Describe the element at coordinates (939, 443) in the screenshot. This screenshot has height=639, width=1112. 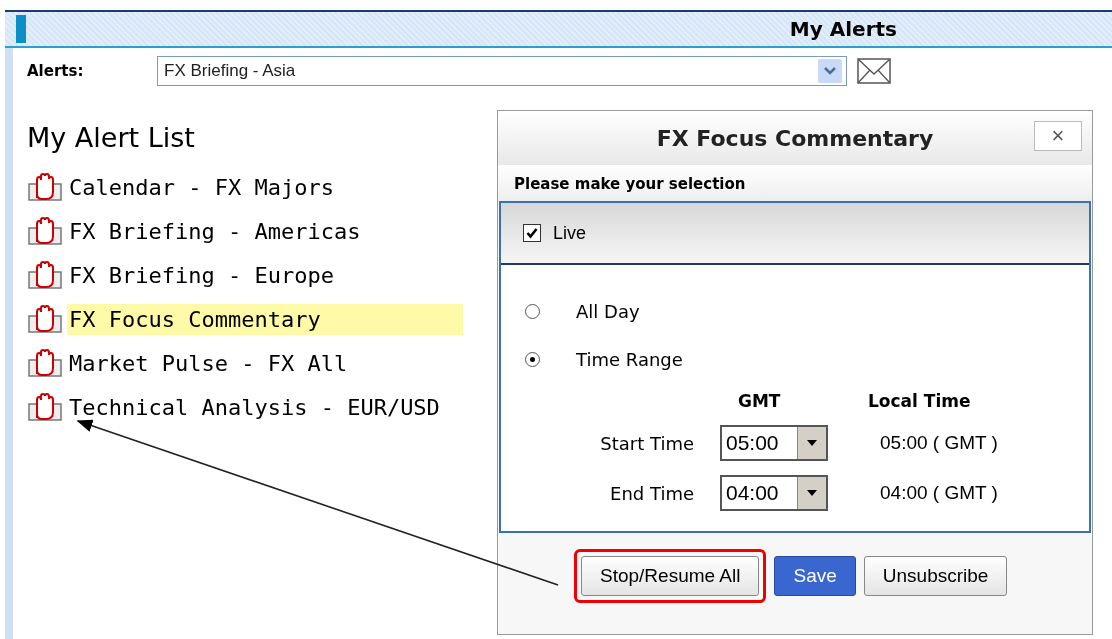
I see `local-time: 05:00 ( GMT )` at that location.